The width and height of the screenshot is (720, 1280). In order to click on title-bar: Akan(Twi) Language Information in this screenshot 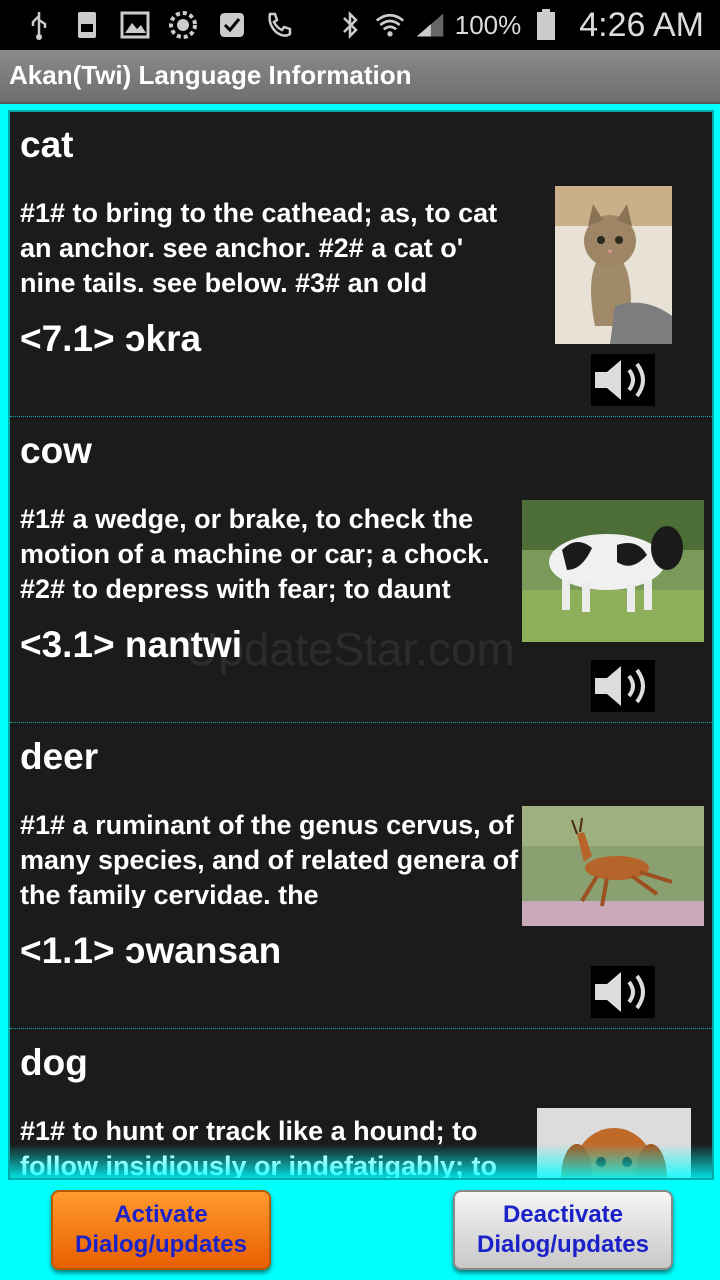, I will do `click(360, 77)`.